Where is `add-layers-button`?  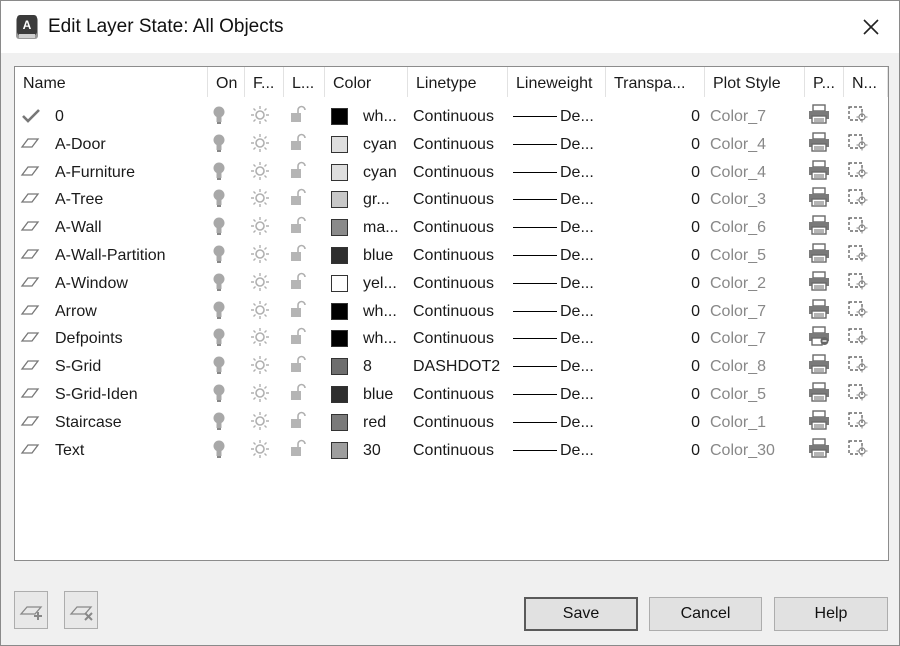
add-layers-button is located at coordinates (31, 610).